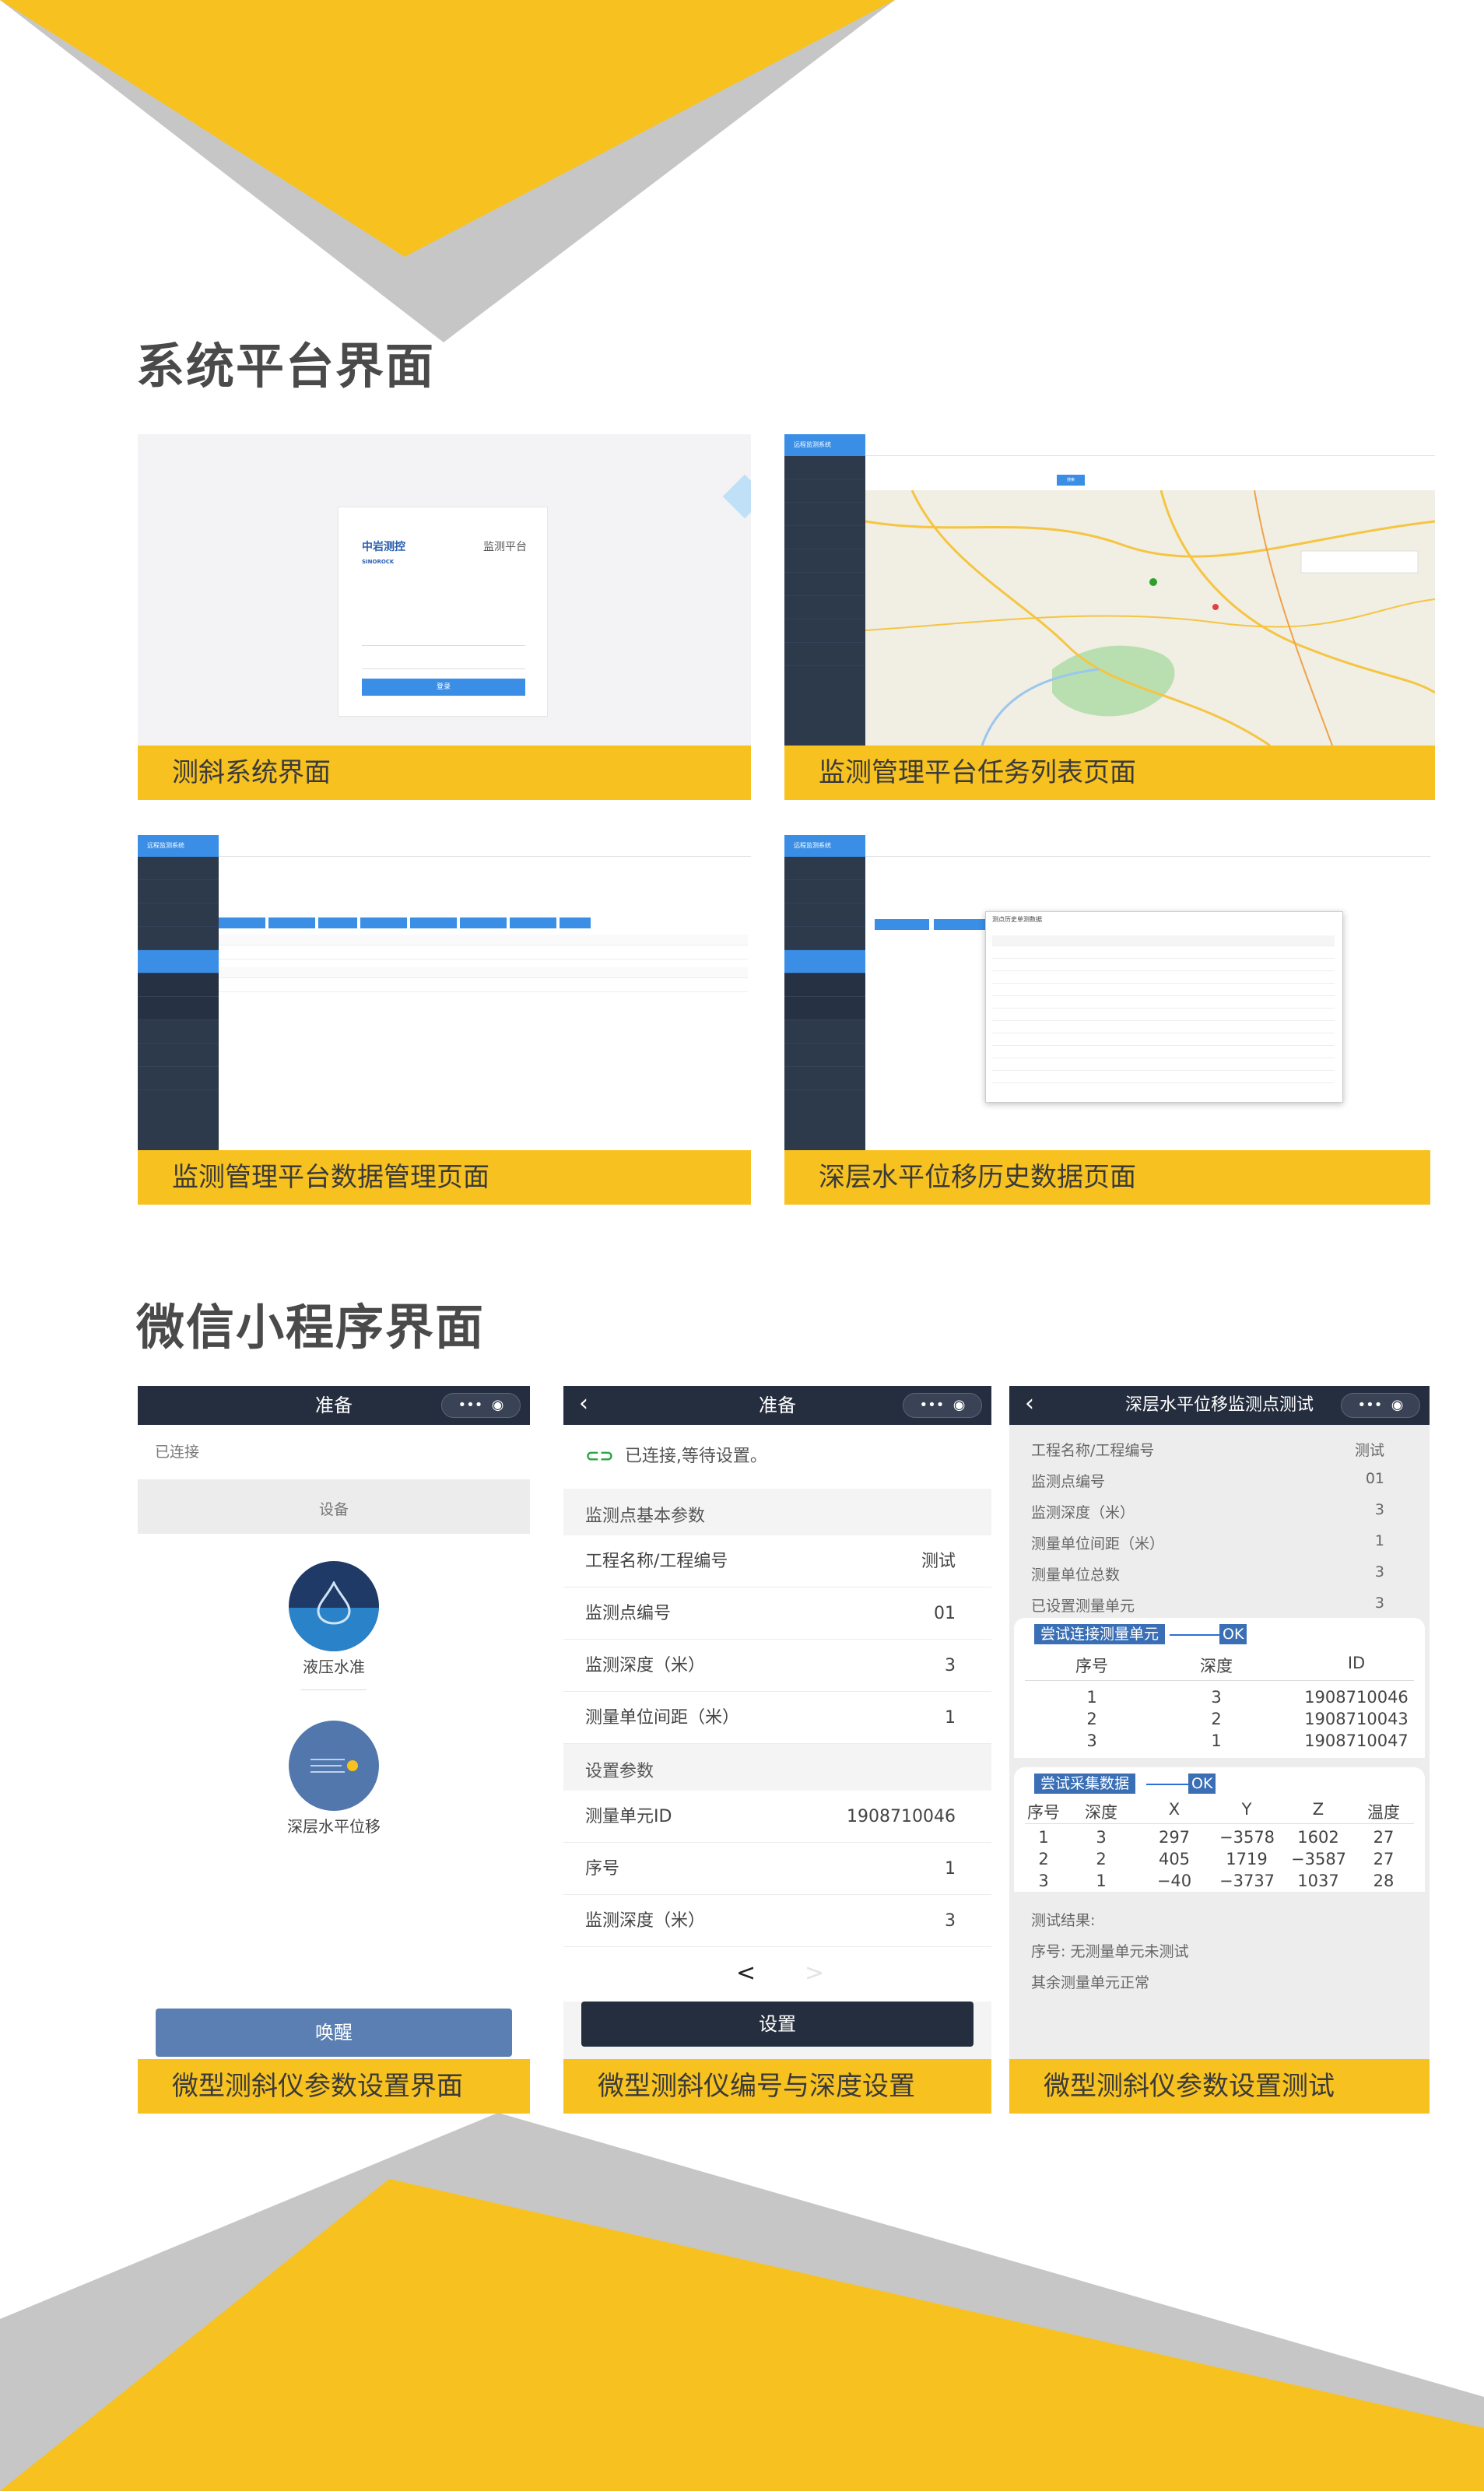 The height and width of the screenshot is (2491, 1484). Describe the element at coordinates (1247, 1859) in the screenshot. I see `cell: 1719` at that location.